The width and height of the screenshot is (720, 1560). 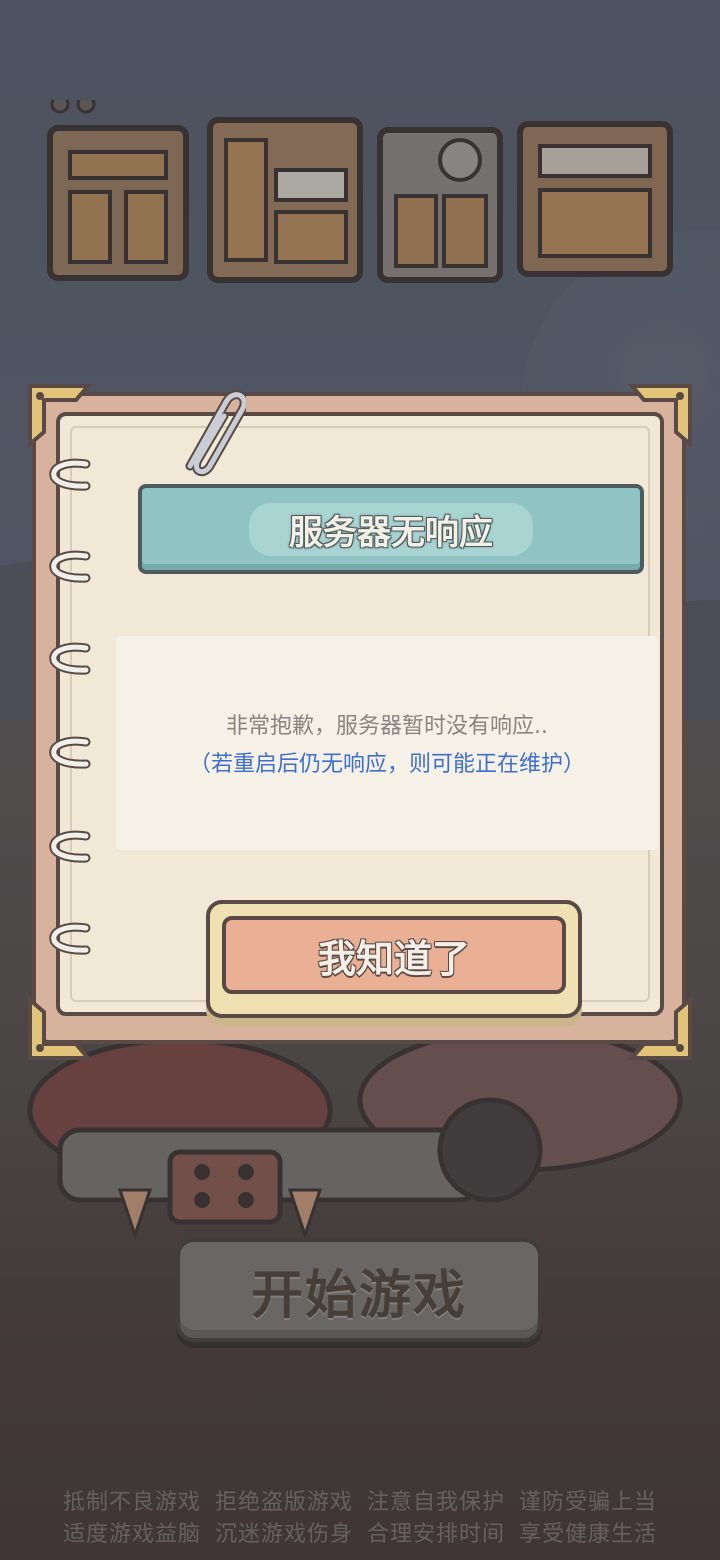 I want to click on dialog-message-box: 非常抱歉，服务器暂时没有响应.. （若重启后仍无响应，则可能正在维护）, so click(x=387, y=743).